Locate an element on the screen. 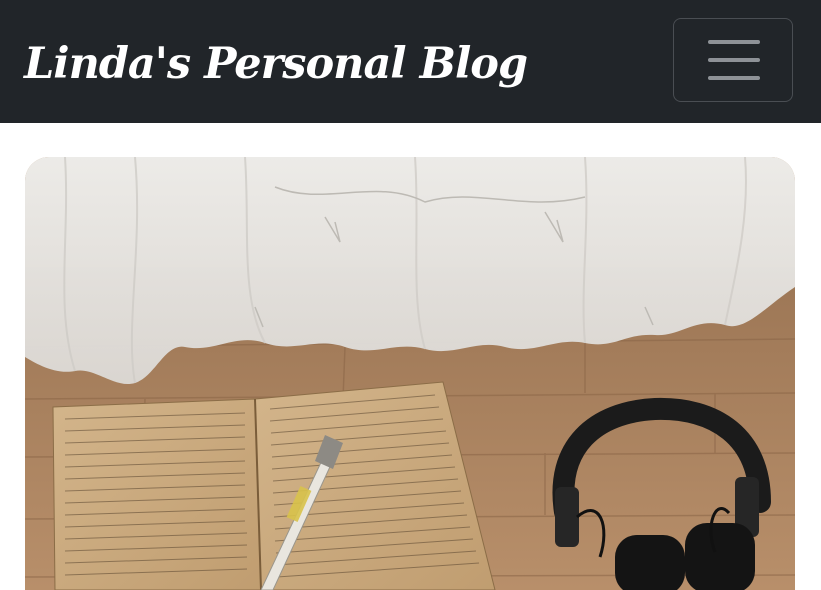 Image resolution: width=821 pixels, height=590 pixels. hamburger-menu-icon is located at coordinates (734, 60).